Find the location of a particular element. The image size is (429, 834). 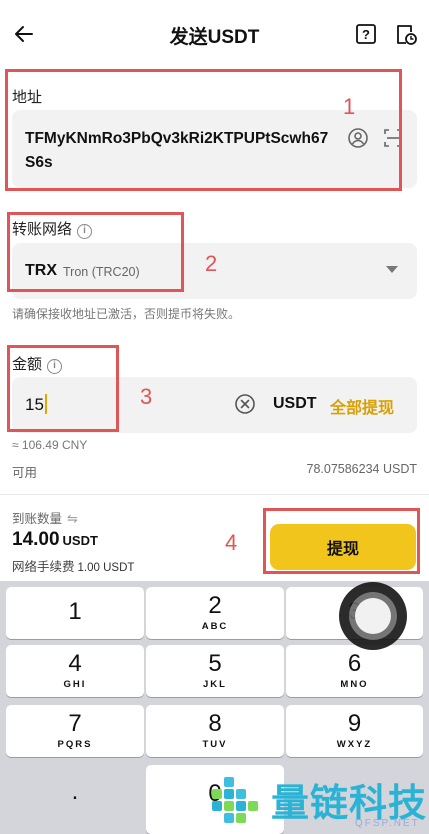

key-digit: 2 is located at coordinates (215, 605).